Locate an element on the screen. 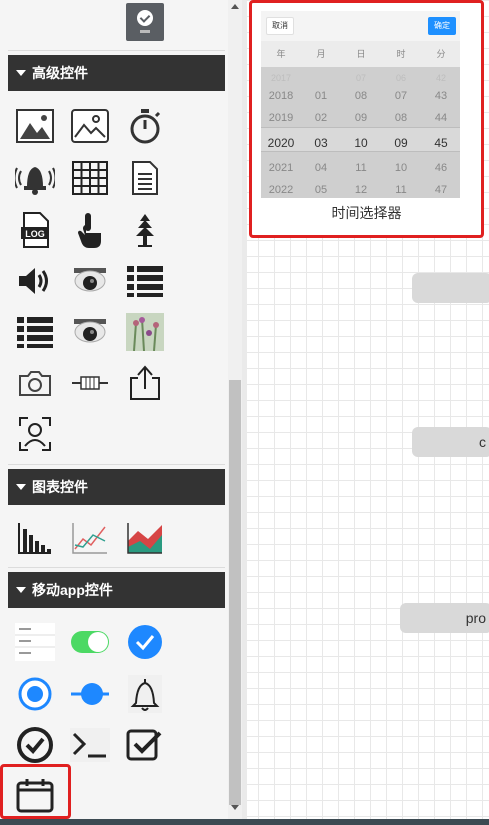  day-wheel: 07 08 09 10 11 12 is located at coordinates (361, 134).